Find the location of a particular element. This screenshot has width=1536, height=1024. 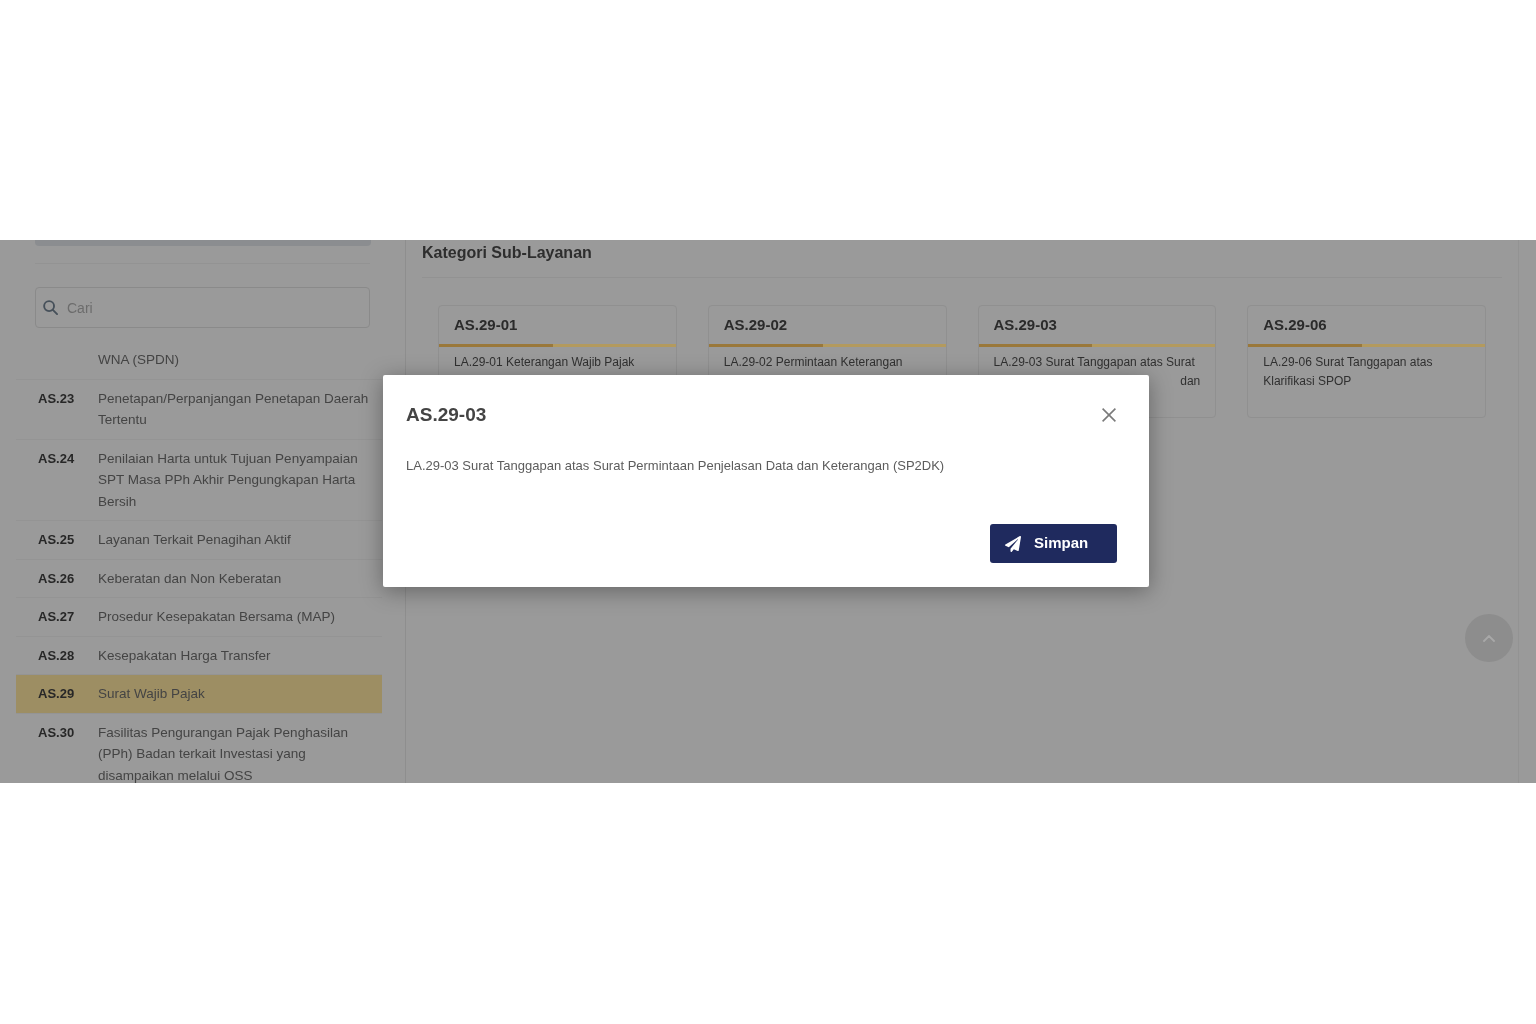

close-icon is located at coordinates (1109, 415).